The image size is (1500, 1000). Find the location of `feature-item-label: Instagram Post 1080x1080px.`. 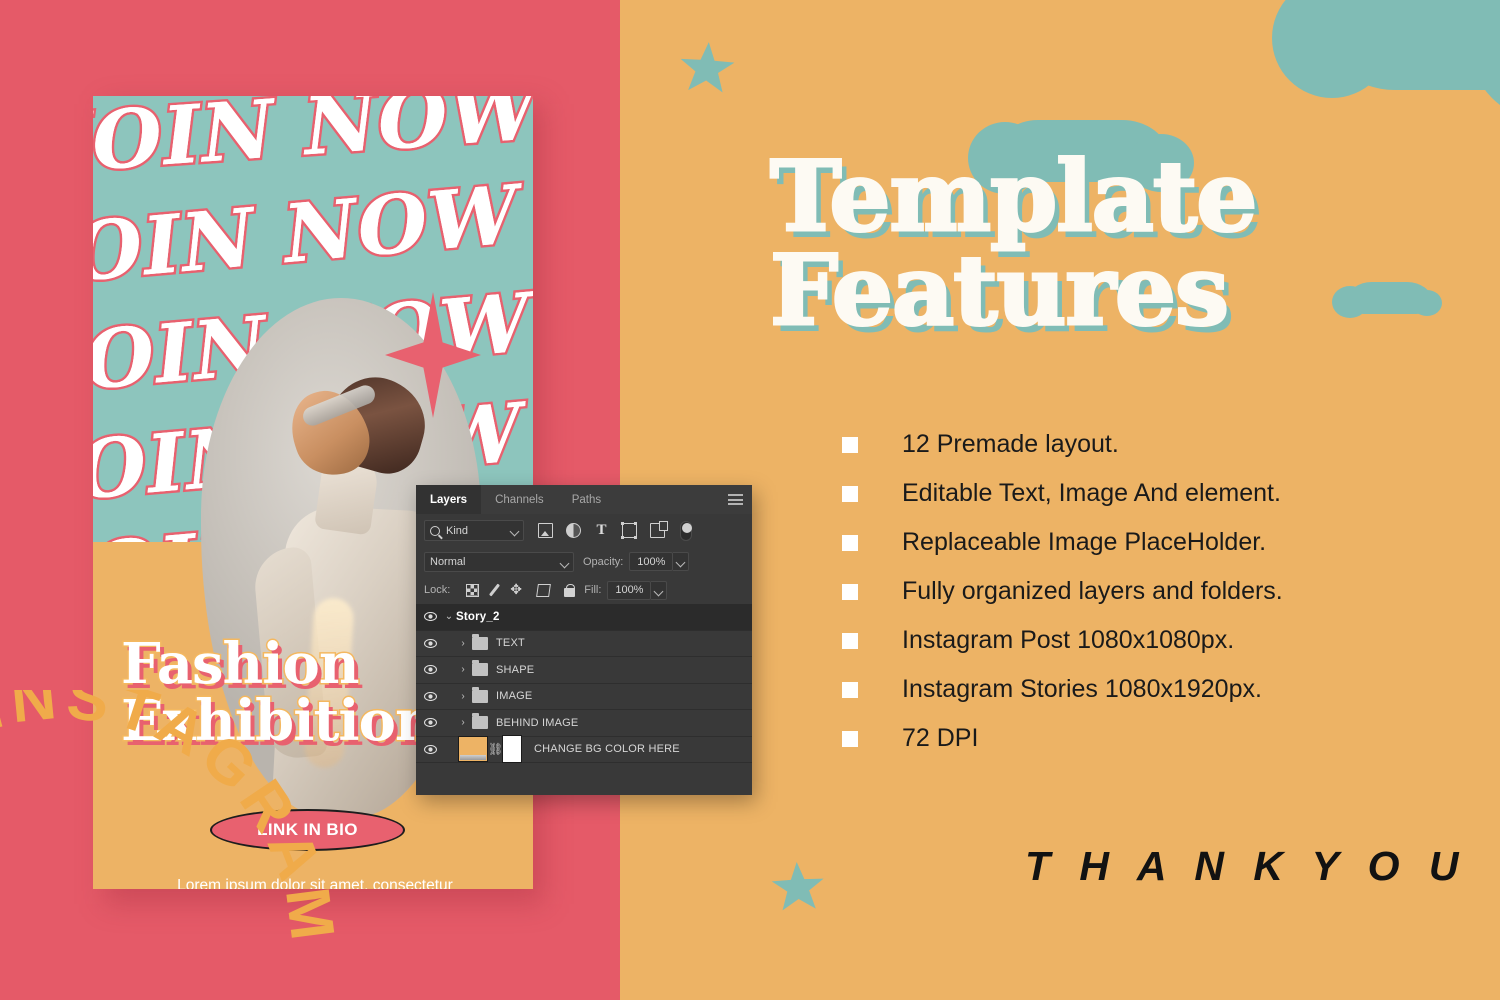

feature-item-label: Instagram Post 1080x1080px. is located at coordinates (1068, 640).